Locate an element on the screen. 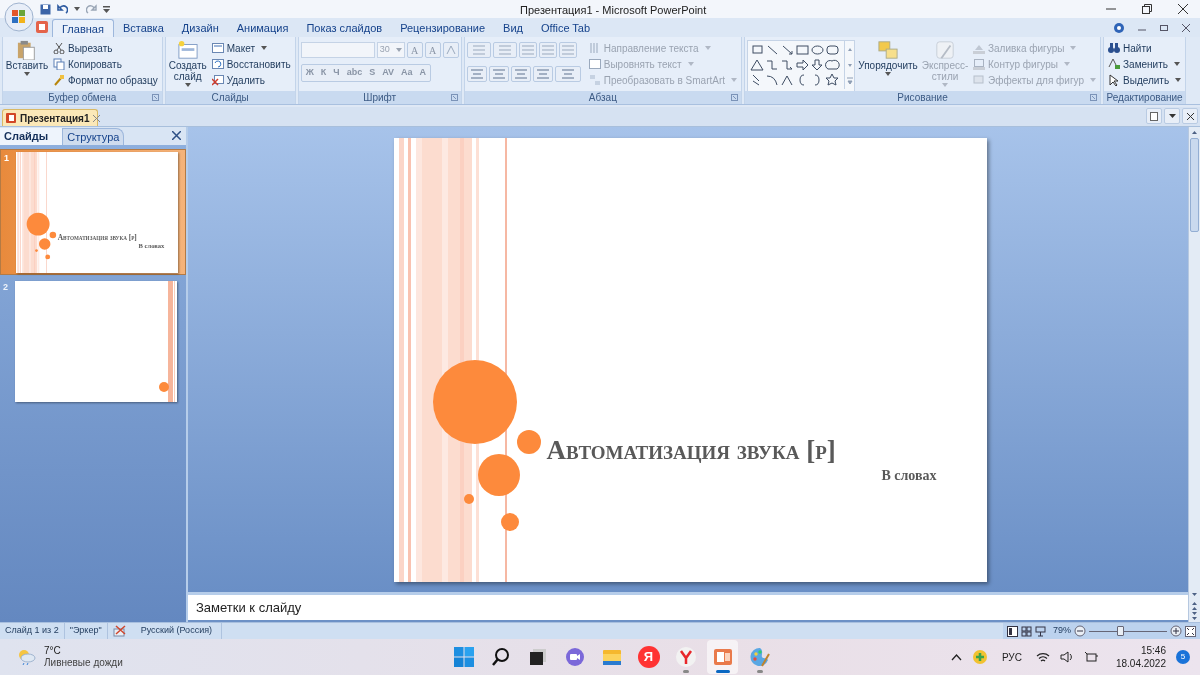 The width and height of the screenshot is (1200, 675). tray-app-icon is located at coordinates (979, 657).